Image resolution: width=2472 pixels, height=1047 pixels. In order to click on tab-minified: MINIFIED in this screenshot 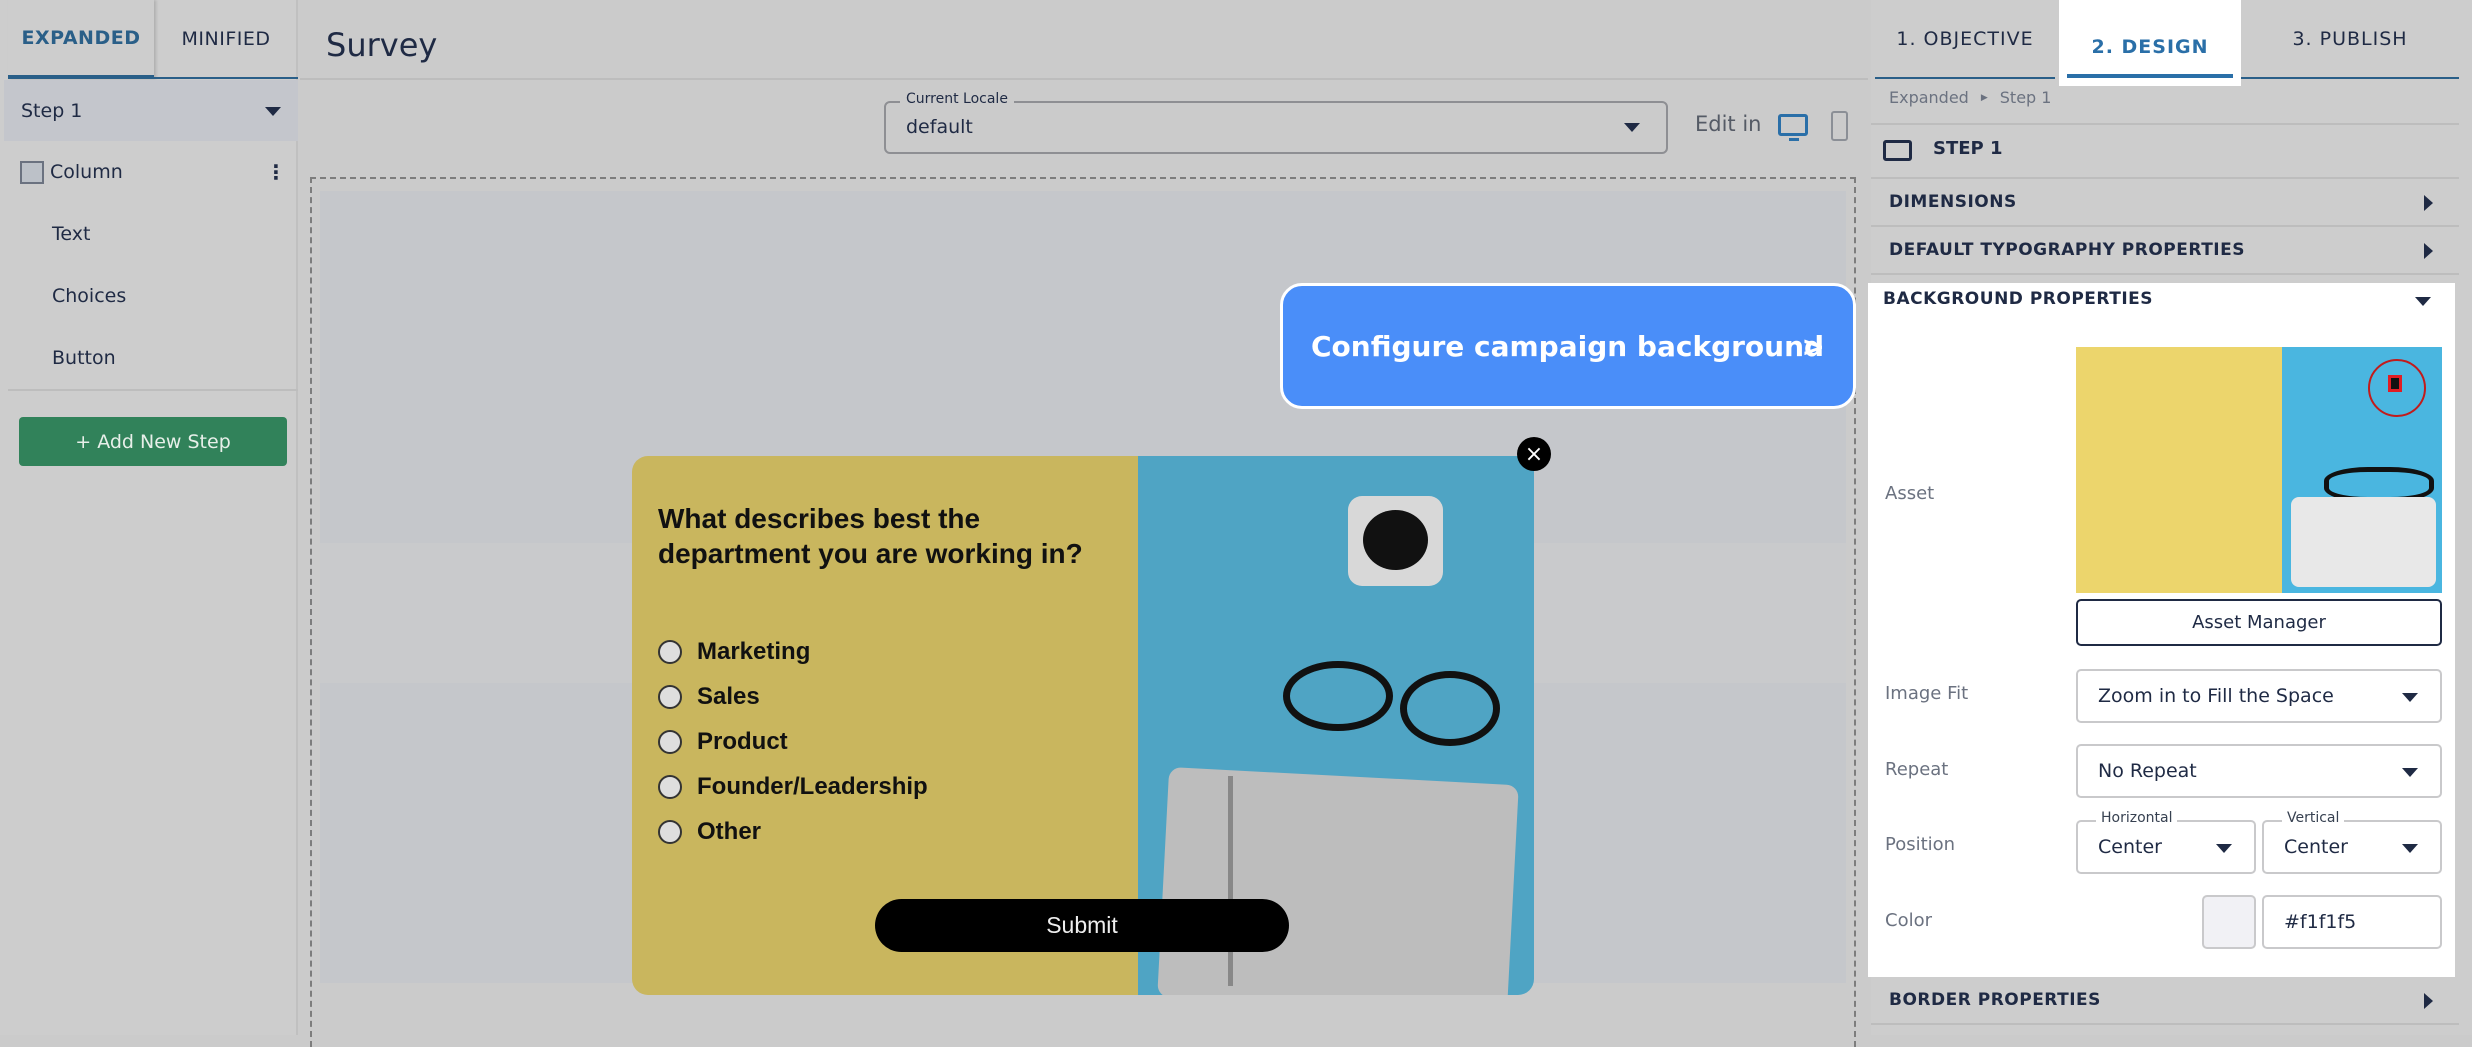, I will do `click(226, 39)`.